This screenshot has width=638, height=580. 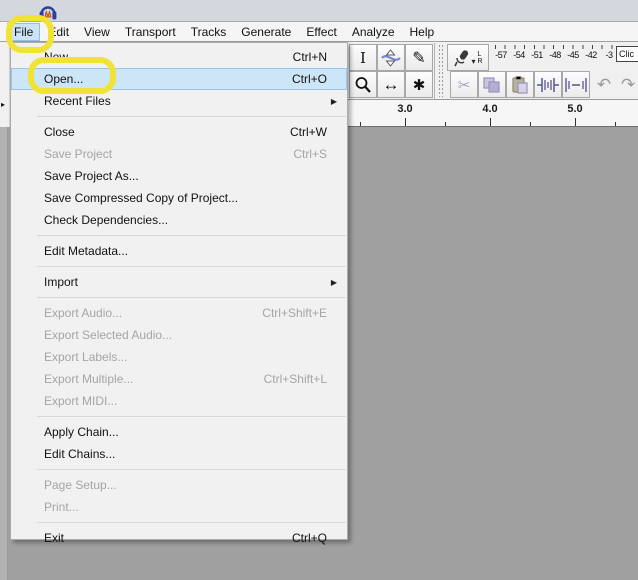 I want to click on submenu-arrow-icon: ▶, so click(x=333, y=101).